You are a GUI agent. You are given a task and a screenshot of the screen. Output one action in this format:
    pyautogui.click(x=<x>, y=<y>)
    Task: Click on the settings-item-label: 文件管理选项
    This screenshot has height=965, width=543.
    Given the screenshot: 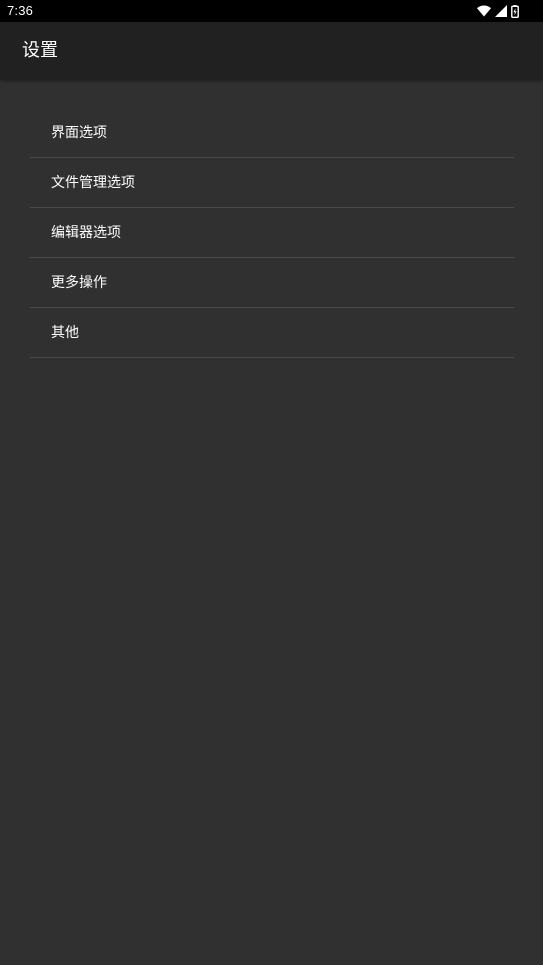 What is the action you would take?
    pyautogui.click(x=93, y=183)
    